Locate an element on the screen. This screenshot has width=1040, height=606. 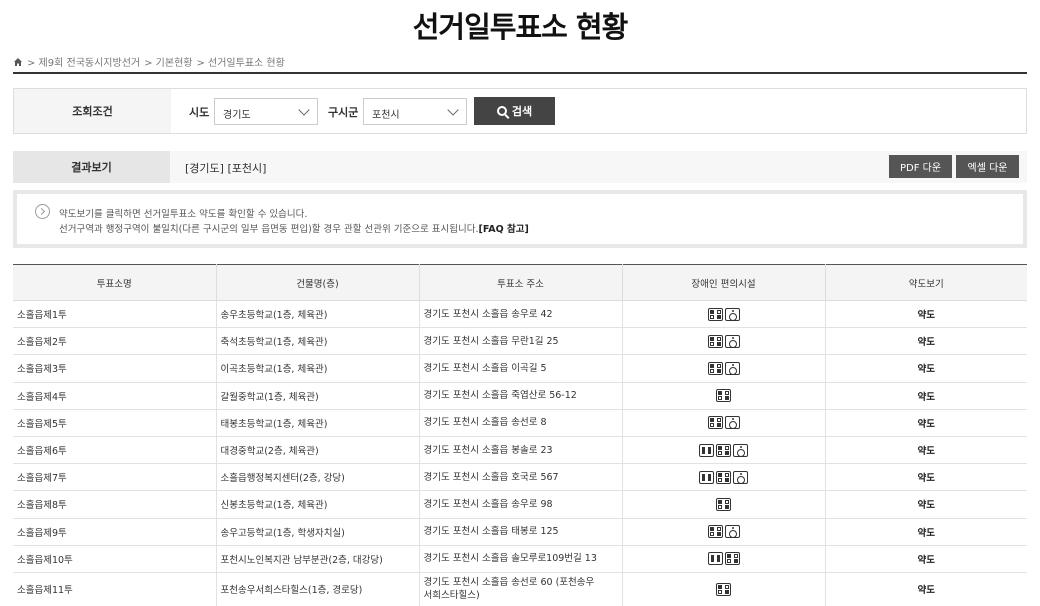
page-title: 선거일투표소 현황 is located at coordinates (520, 27).